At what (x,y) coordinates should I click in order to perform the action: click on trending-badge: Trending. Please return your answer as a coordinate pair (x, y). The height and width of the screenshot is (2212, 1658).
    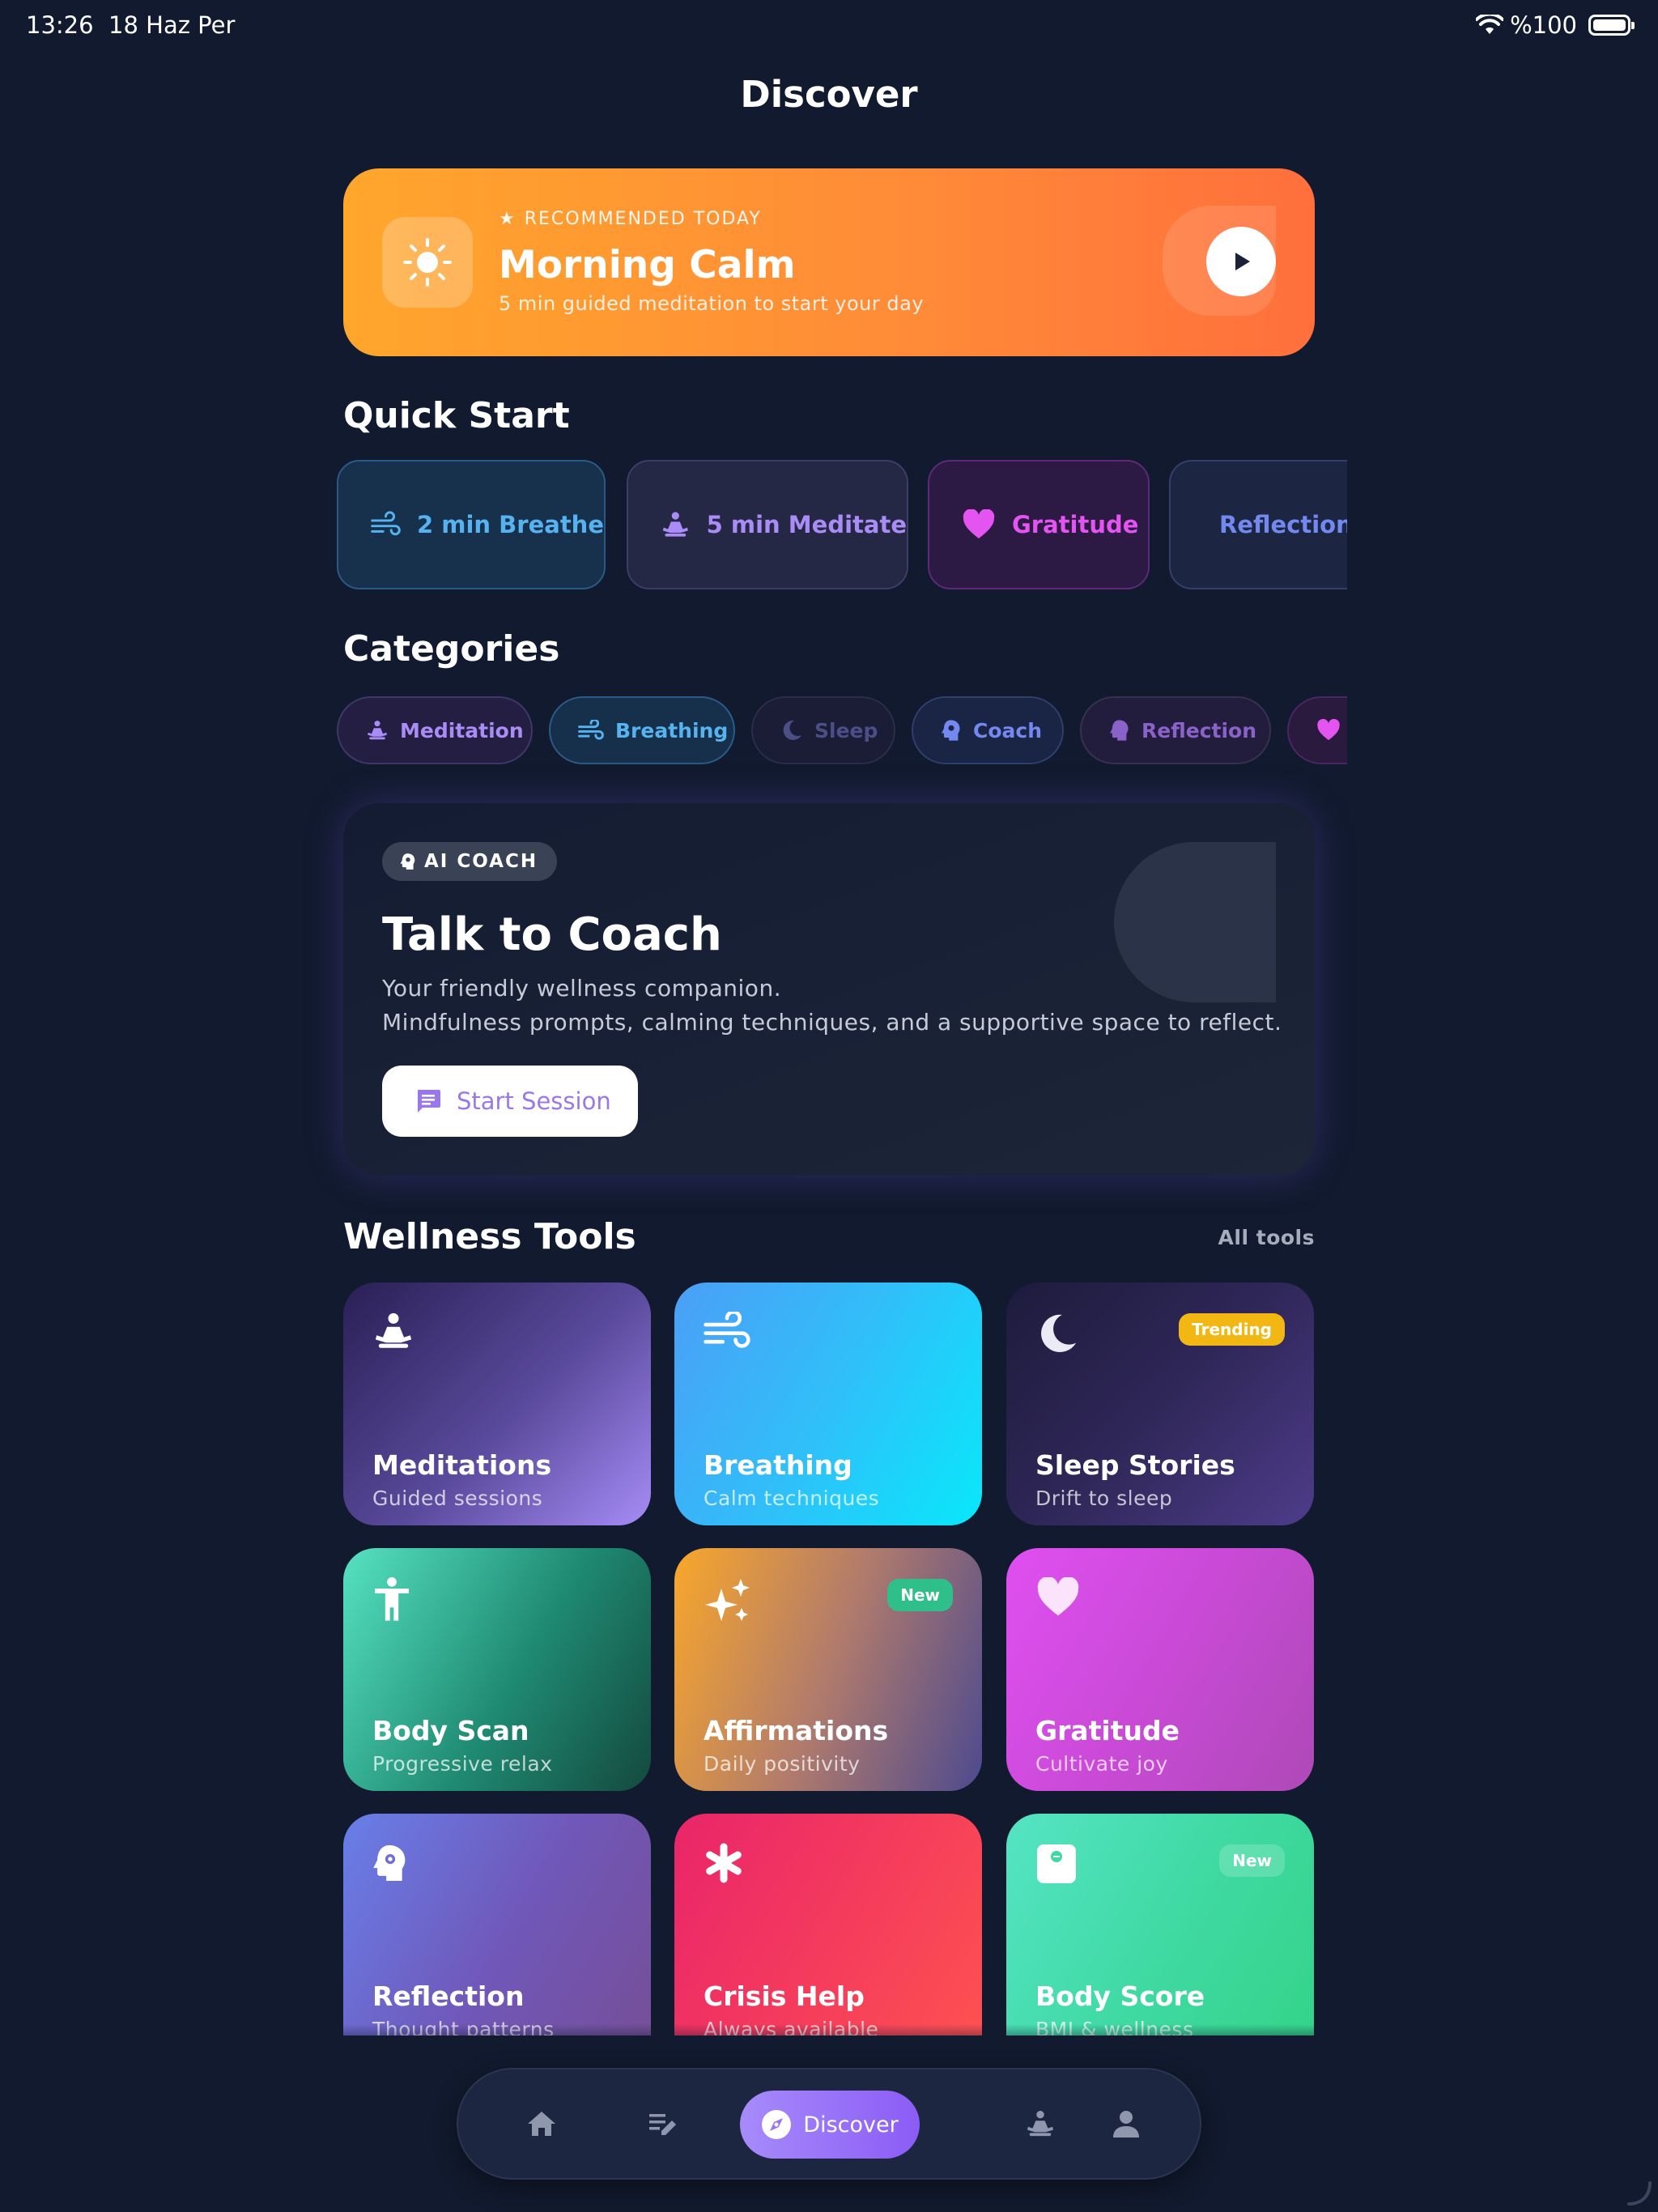
    Looking at the image, I should click on (1232, 1330).